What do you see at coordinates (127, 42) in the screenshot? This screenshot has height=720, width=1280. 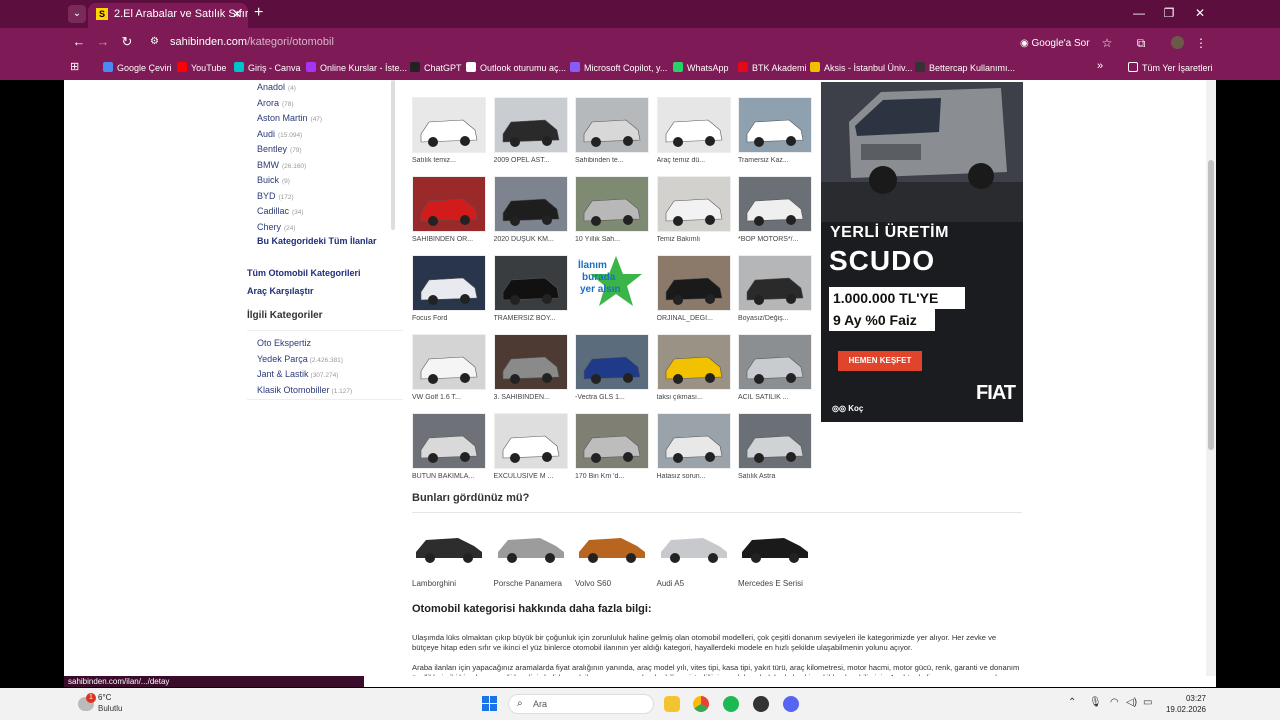 I see `reload-icon: ↻` at bounding box center [127, 42].